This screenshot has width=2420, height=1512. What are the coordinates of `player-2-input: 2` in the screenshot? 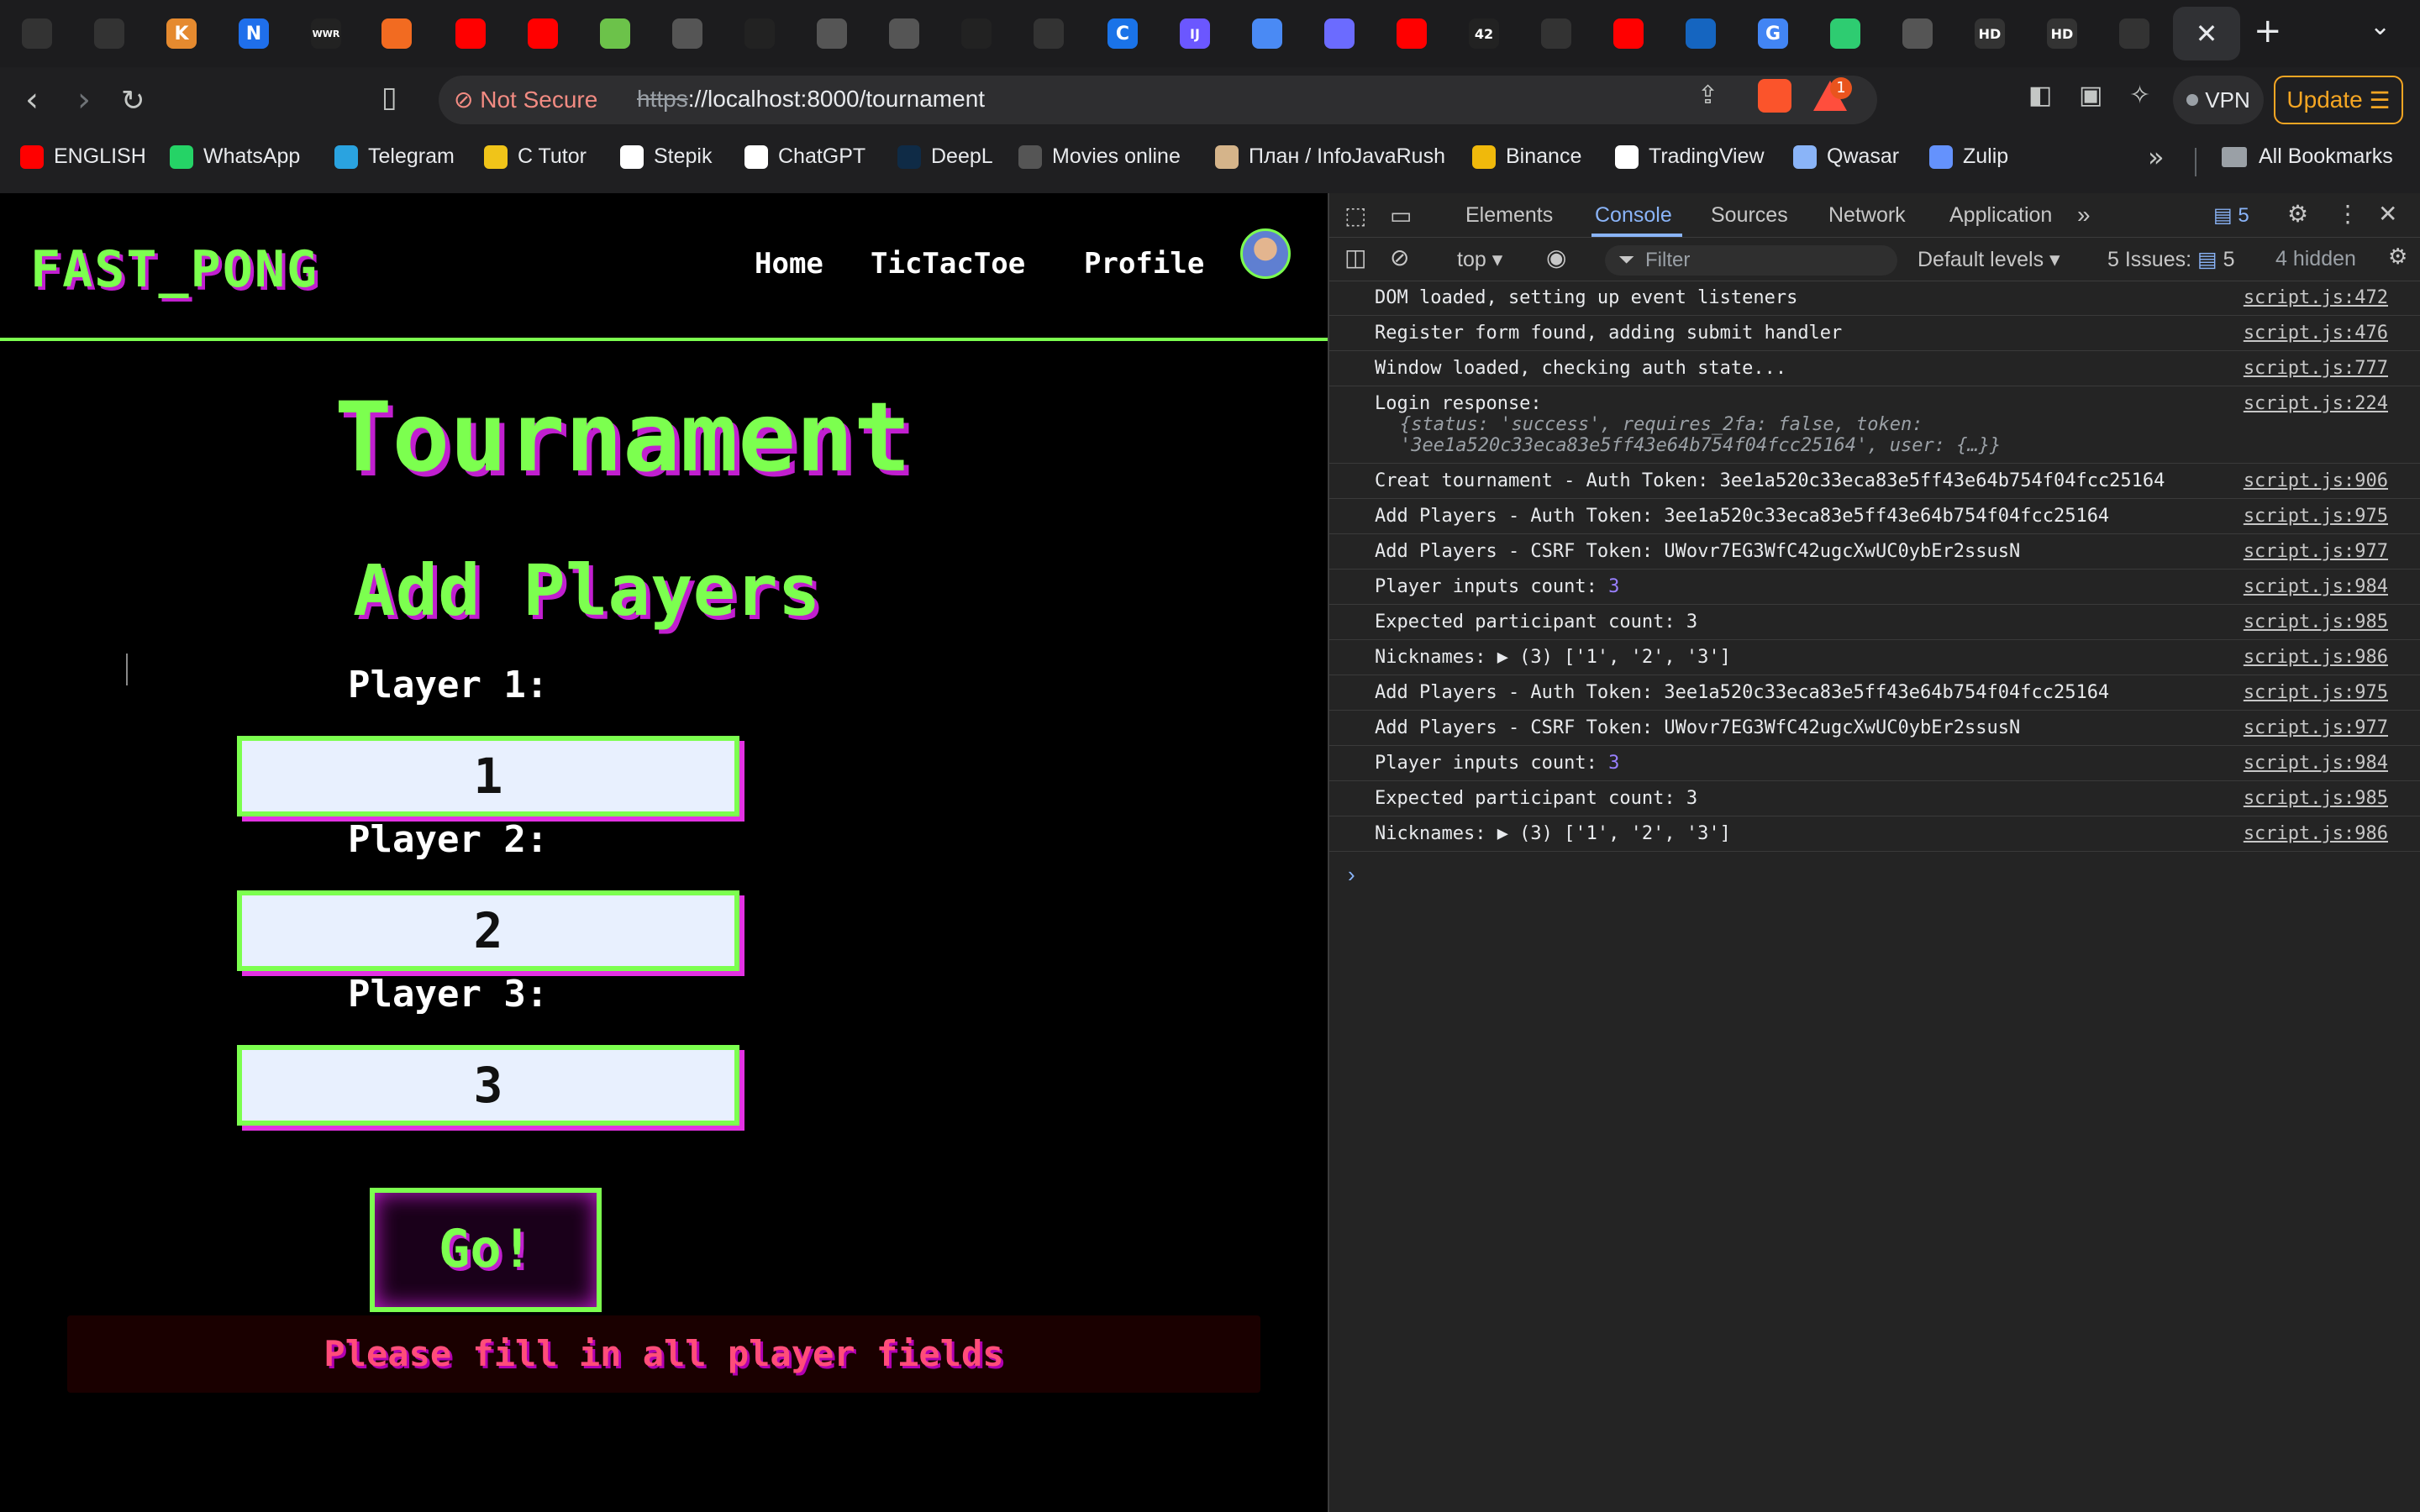 It's located at (488, 930).